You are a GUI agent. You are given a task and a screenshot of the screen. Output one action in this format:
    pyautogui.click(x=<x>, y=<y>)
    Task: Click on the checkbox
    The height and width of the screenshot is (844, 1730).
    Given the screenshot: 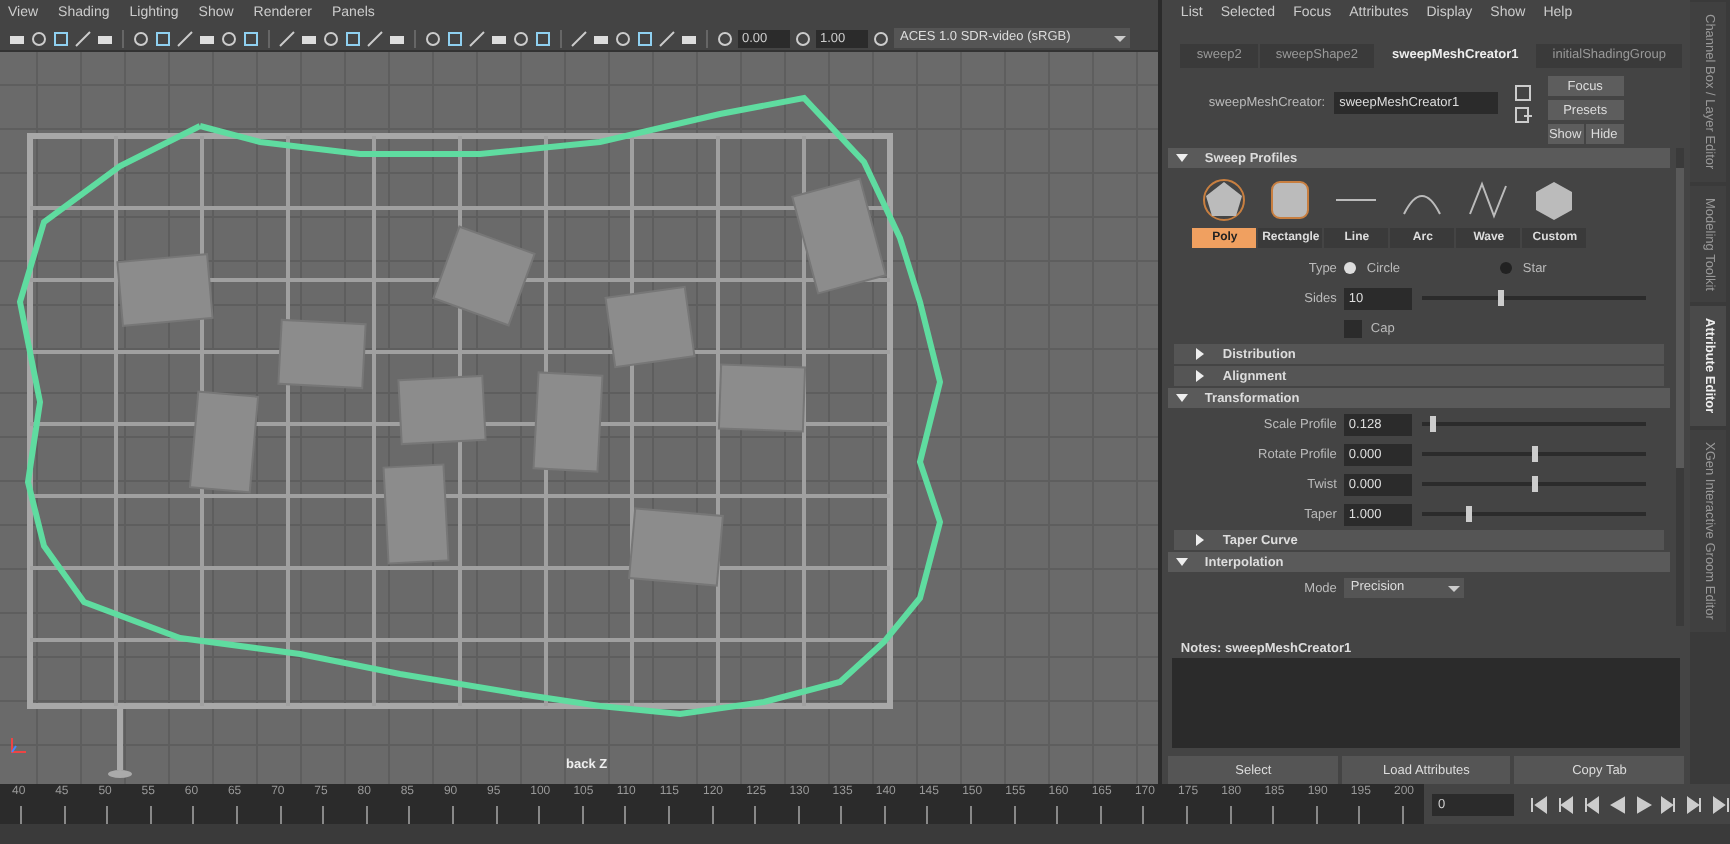 What is the action you would take?
    pyautogui.click(x=1353, y=328)
    